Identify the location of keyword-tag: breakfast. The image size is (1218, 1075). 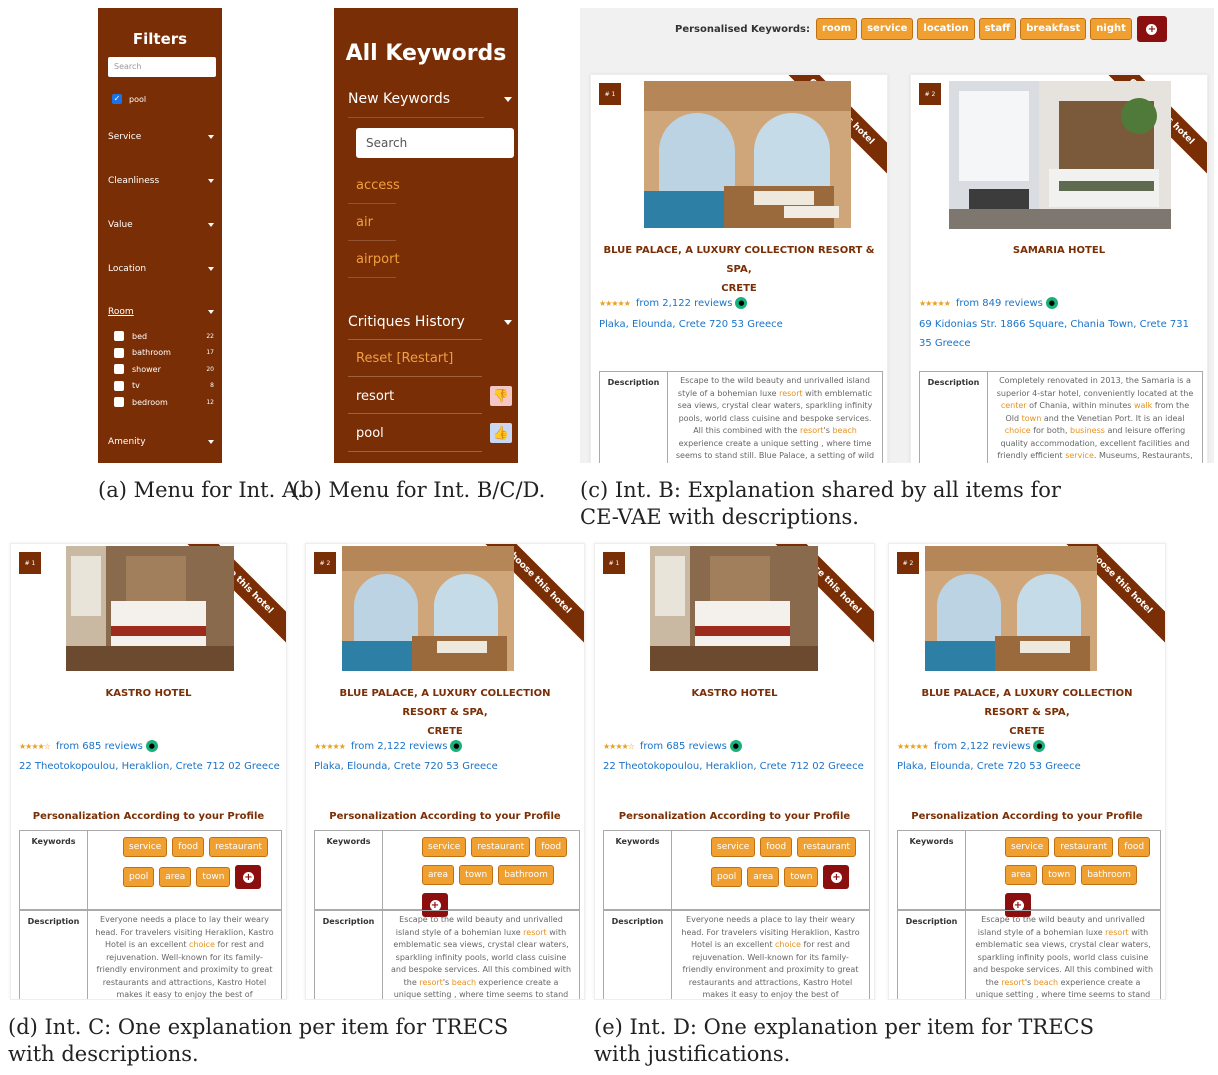
(1053, 29).